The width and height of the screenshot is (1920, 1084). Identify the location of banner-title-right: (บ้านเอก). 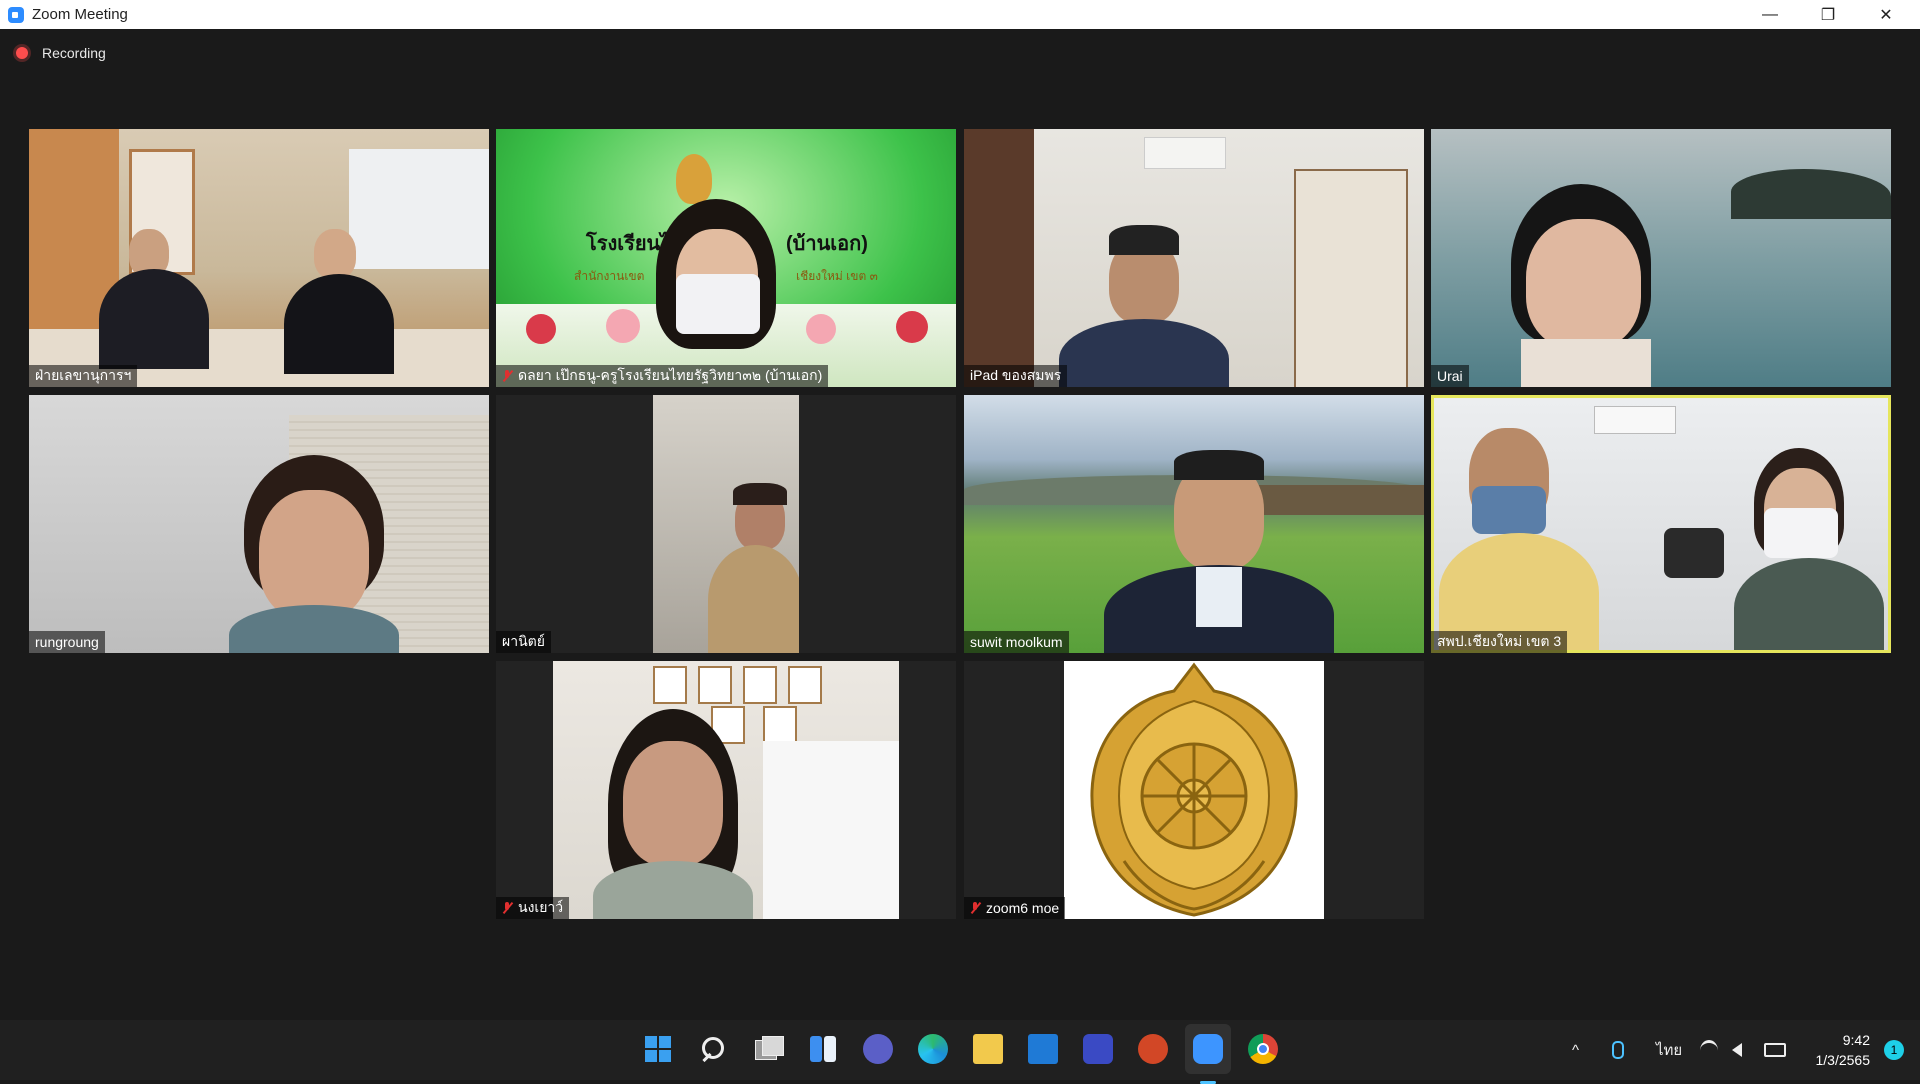
(827, 244).